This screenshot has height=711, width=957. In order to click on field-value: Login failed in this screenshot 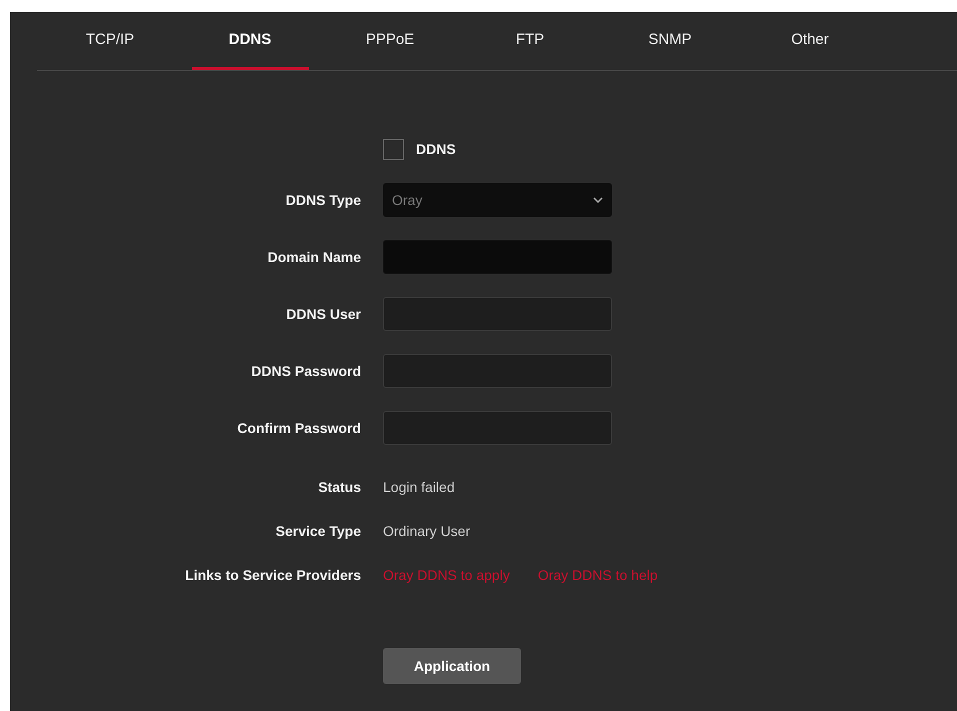, I will do `click(419, 487)`.